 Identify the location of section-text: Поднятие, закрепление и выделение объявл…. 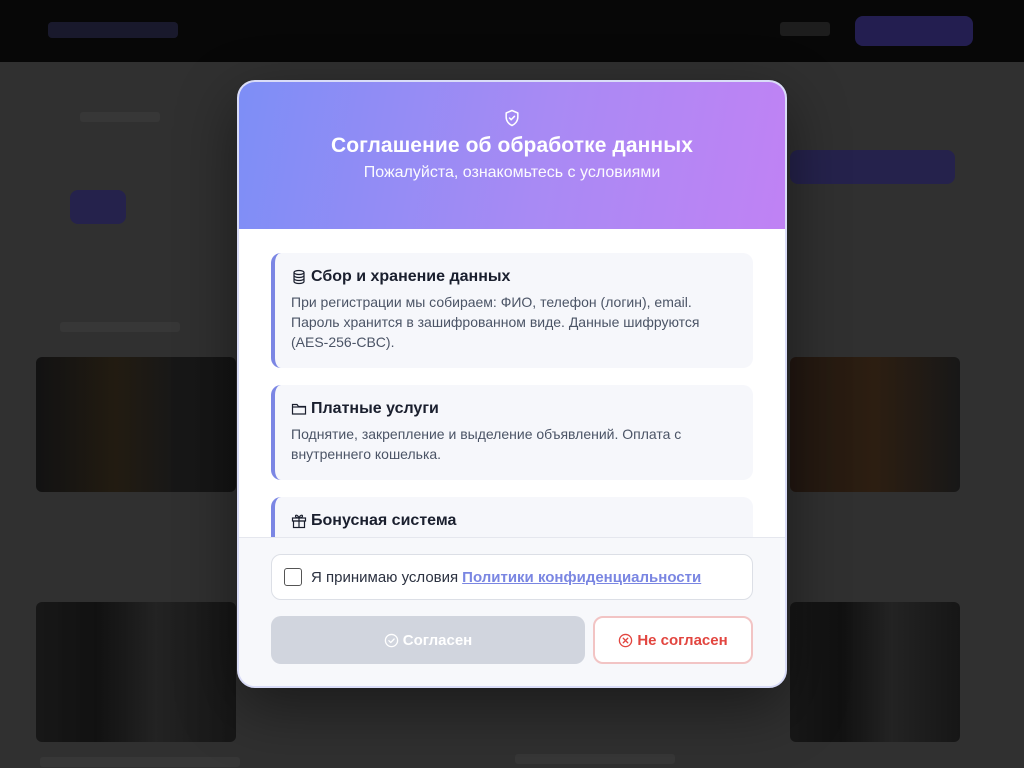
(486, 444).